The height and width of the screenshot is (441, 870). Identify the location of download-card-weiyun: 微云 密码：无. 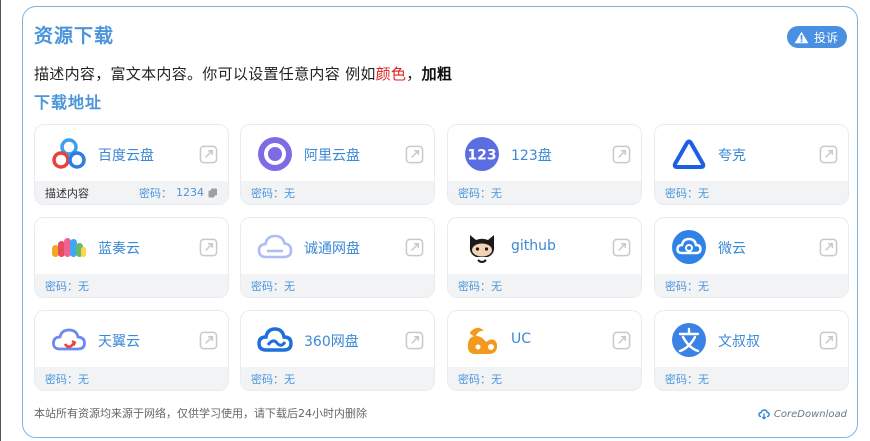
(751, 257).